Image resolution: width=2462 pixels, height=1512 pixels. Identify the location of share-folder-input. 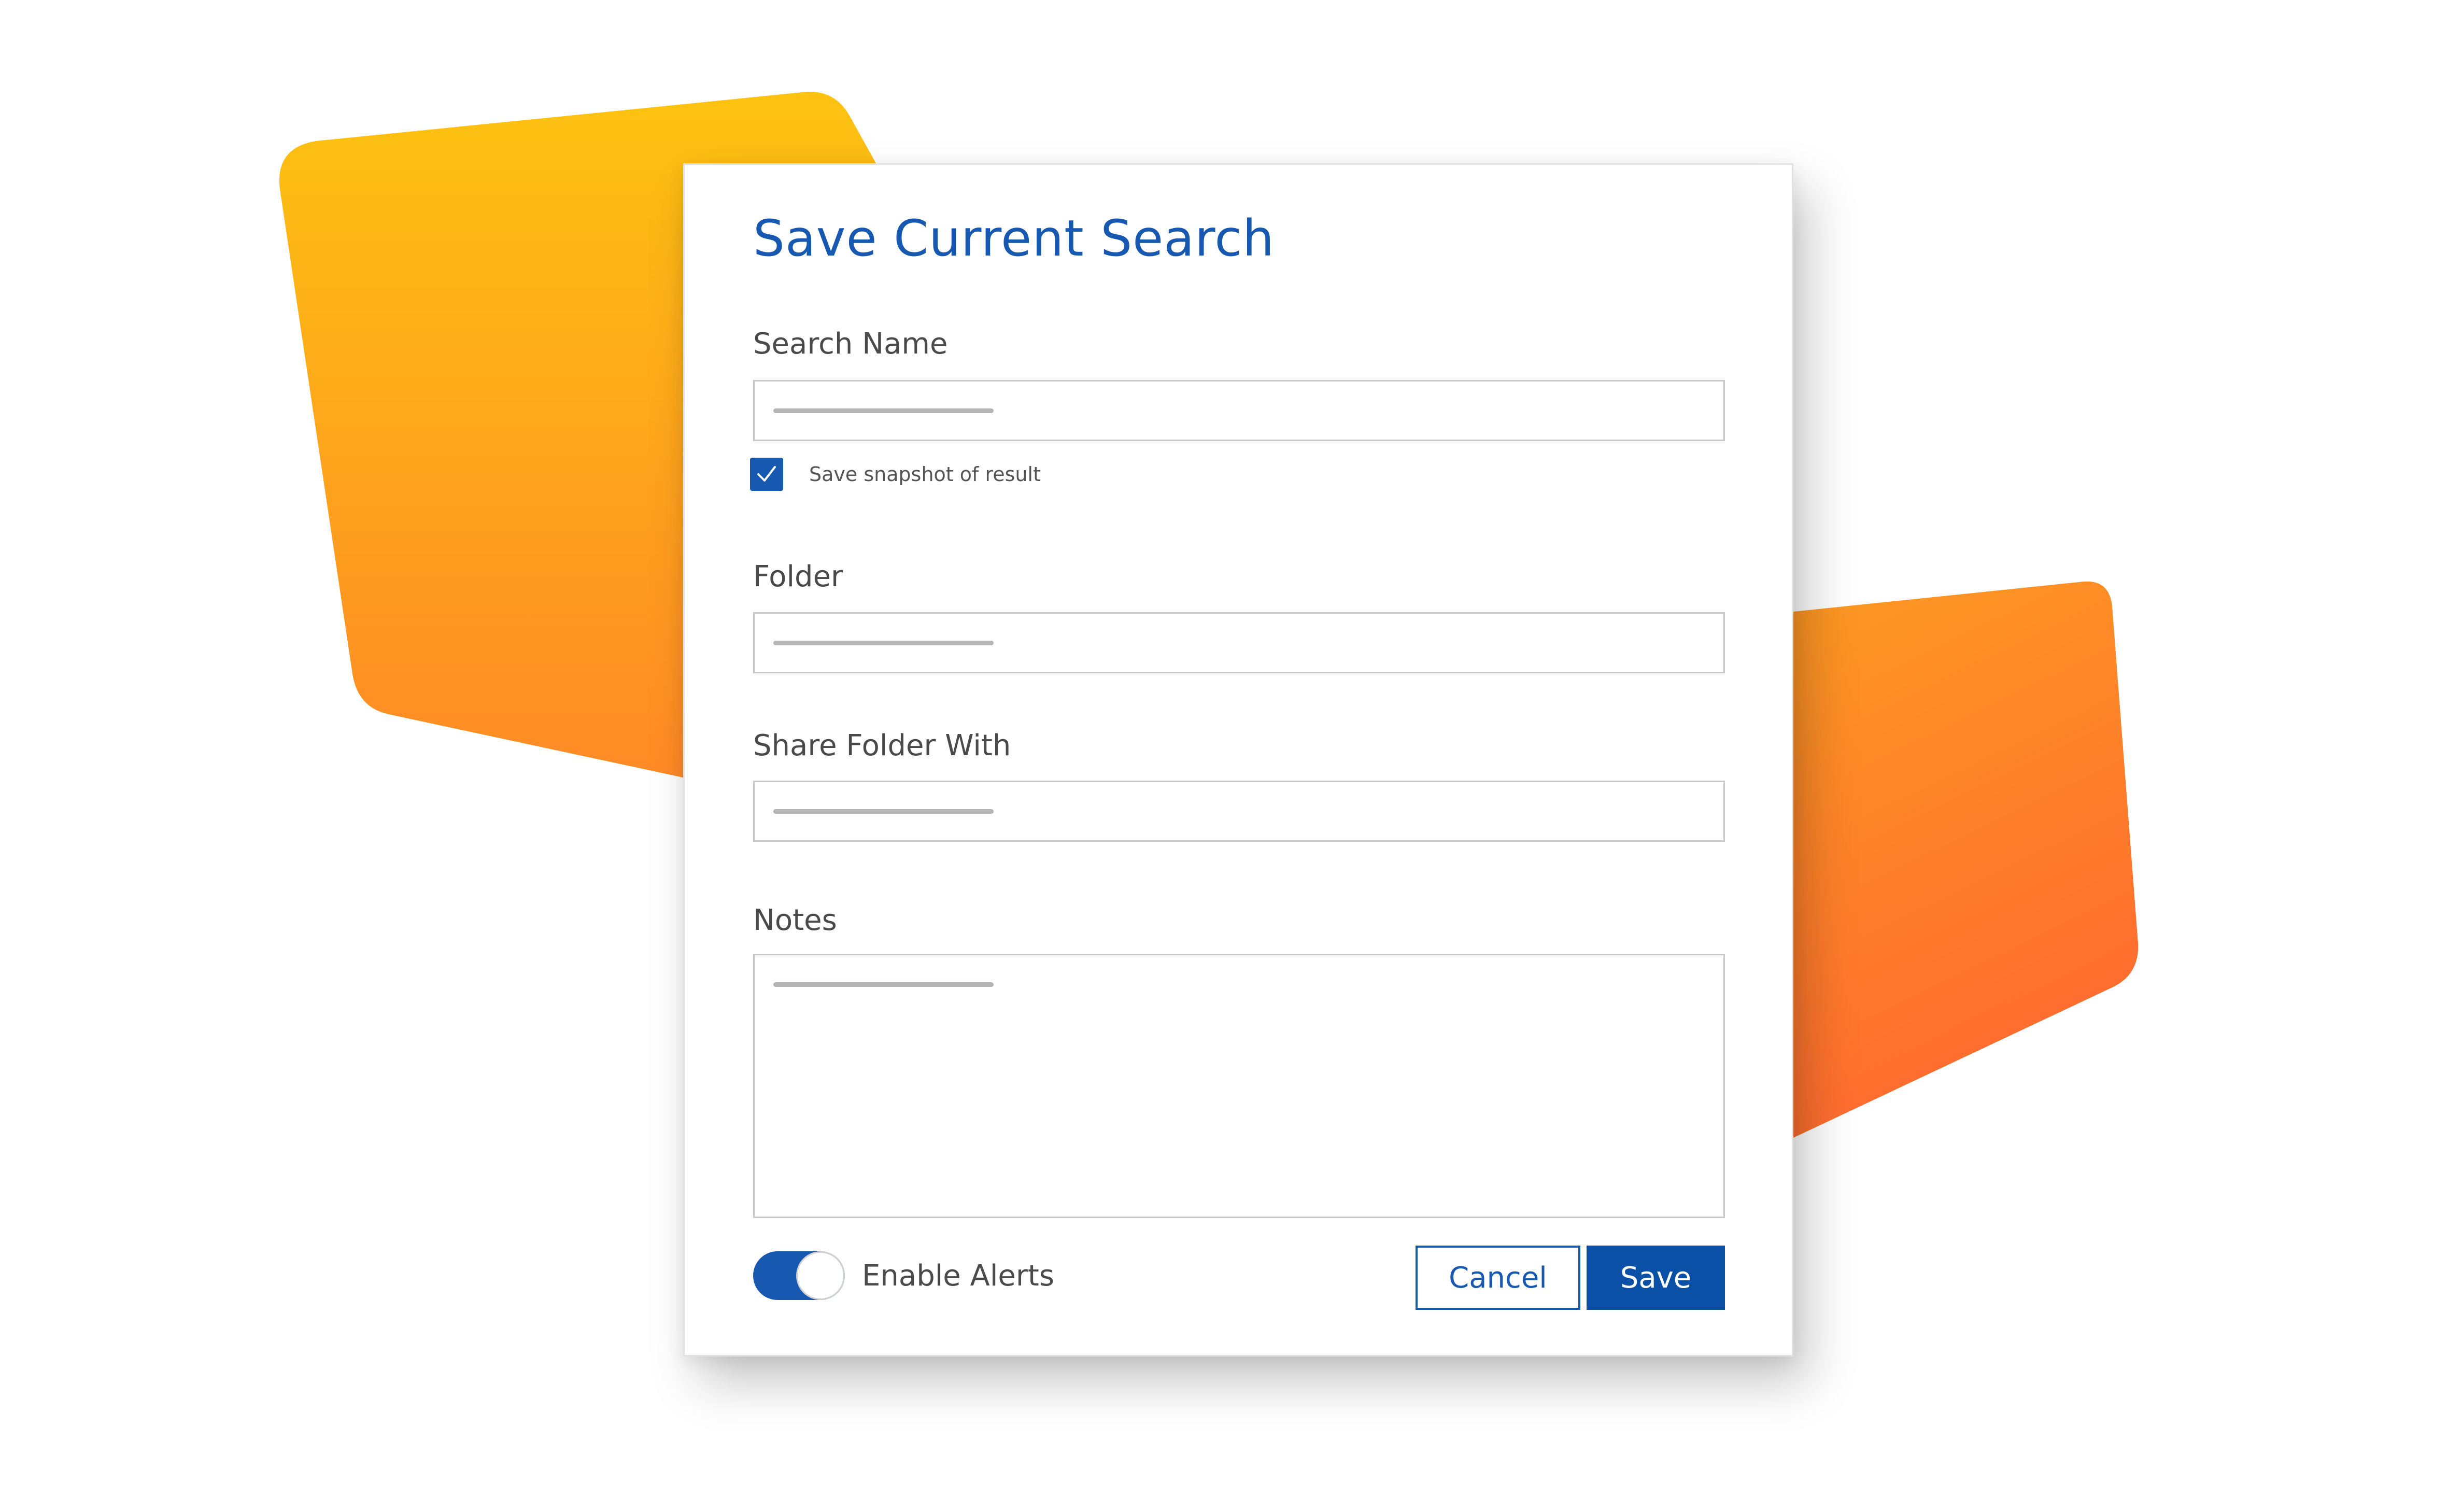
(1239, 811).